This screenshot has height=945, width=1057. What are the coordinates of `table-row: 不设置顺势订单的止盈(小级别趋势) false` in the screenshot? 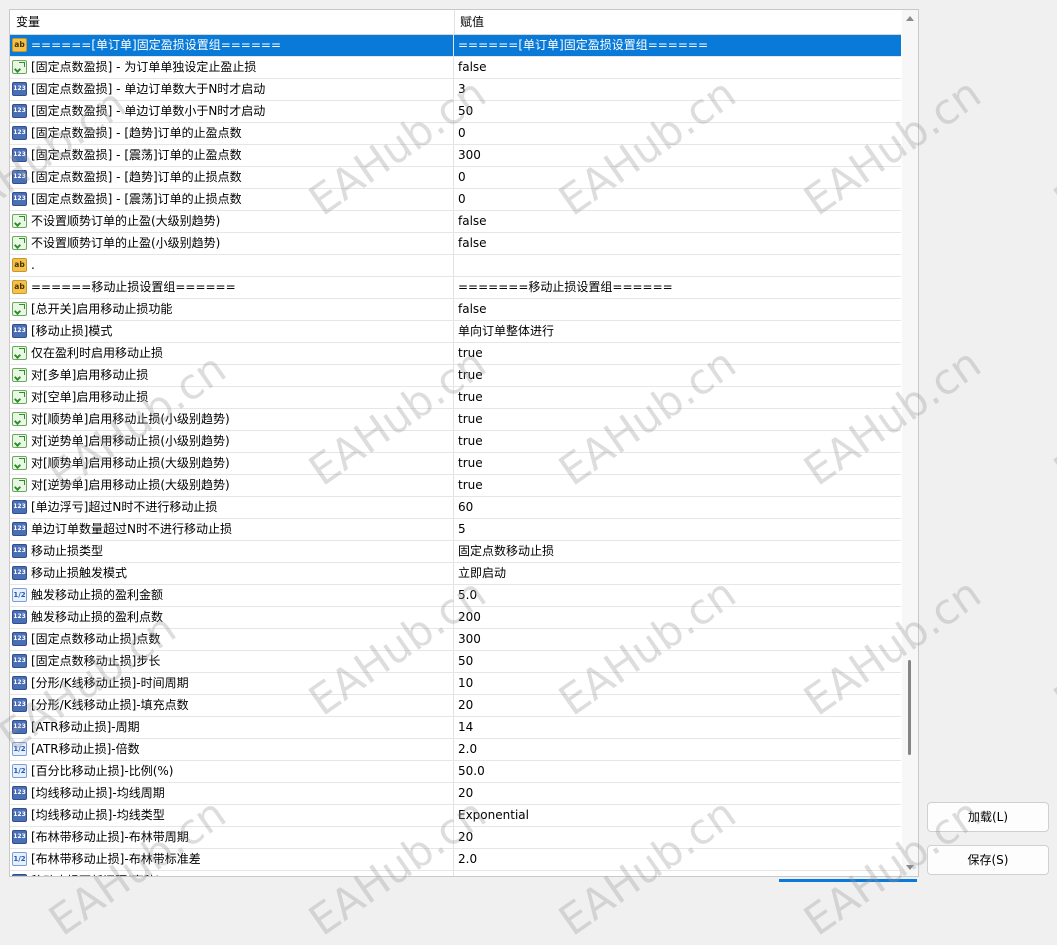 It's located at (455, 244).